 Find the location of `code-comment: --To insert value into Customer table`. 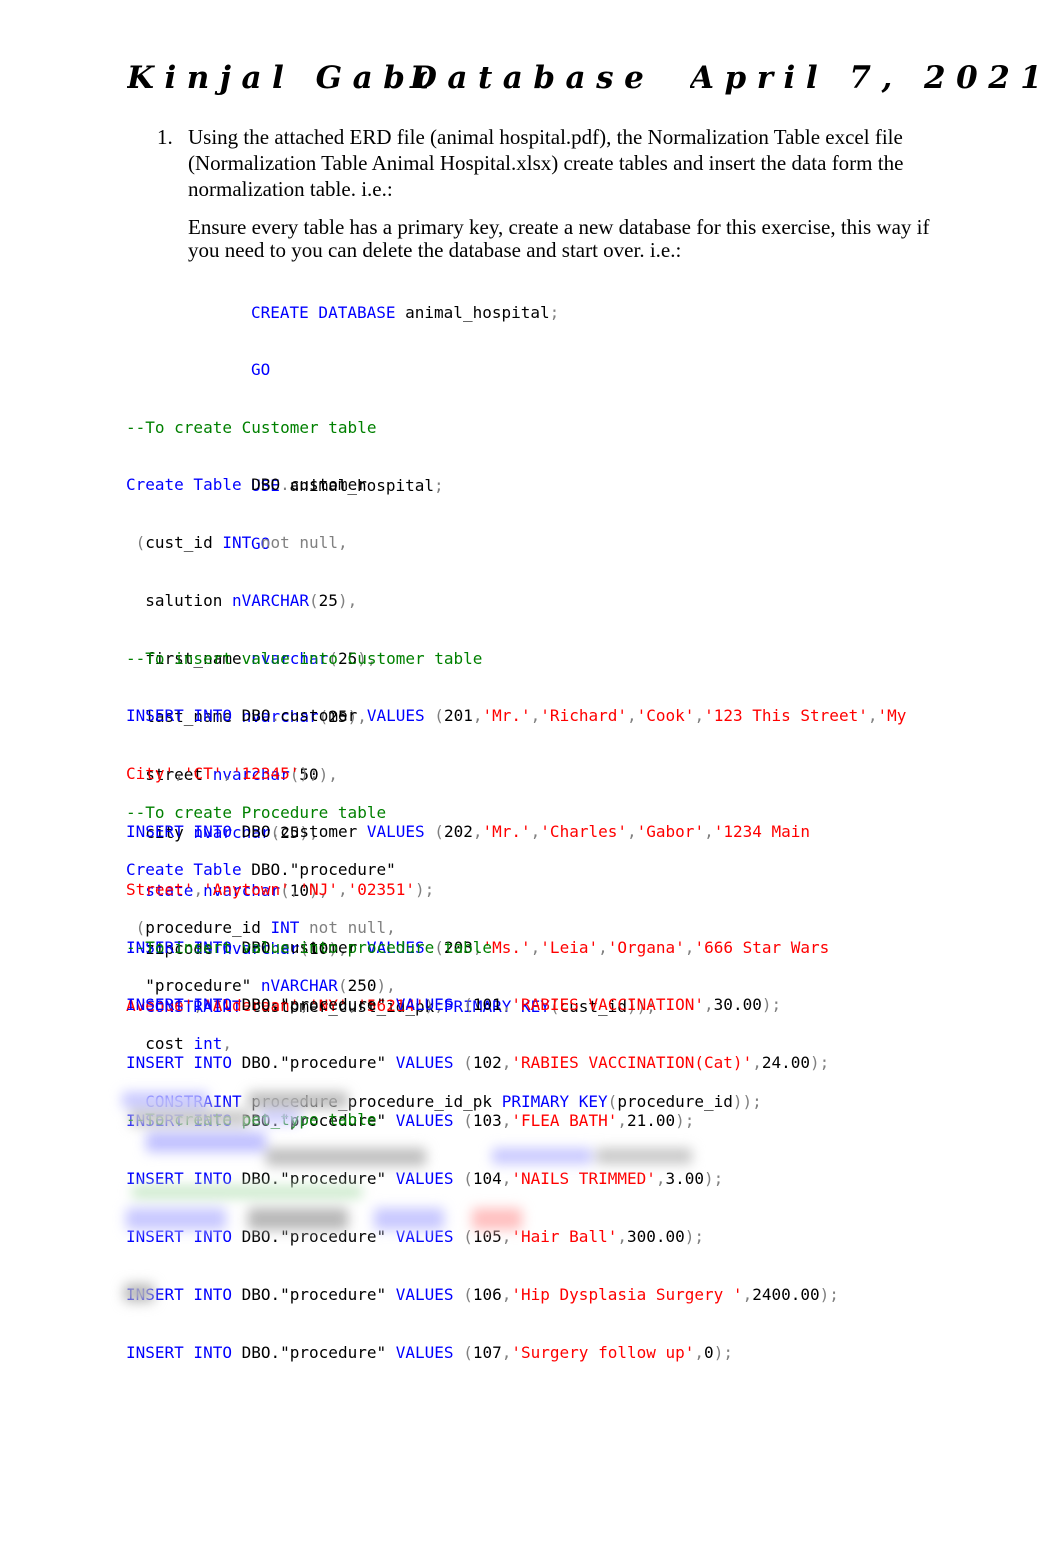

code-comment: --To insert value into Customer table is located at coordinates (304, 658).